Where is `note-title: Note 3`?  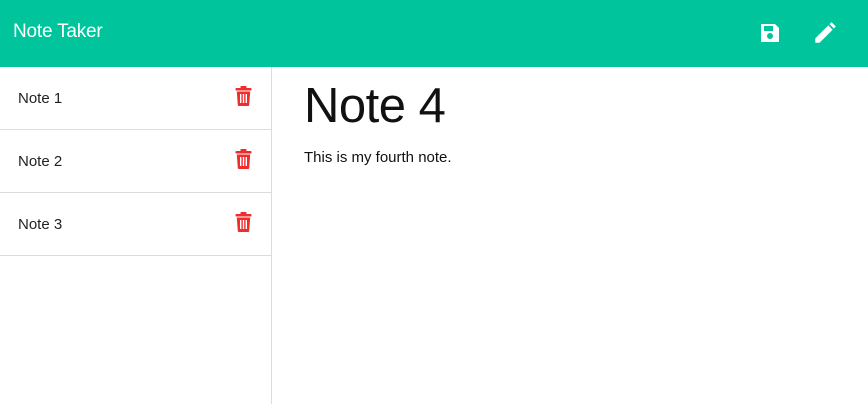
note-title: Note 3 is located at coordinates (40, 224).